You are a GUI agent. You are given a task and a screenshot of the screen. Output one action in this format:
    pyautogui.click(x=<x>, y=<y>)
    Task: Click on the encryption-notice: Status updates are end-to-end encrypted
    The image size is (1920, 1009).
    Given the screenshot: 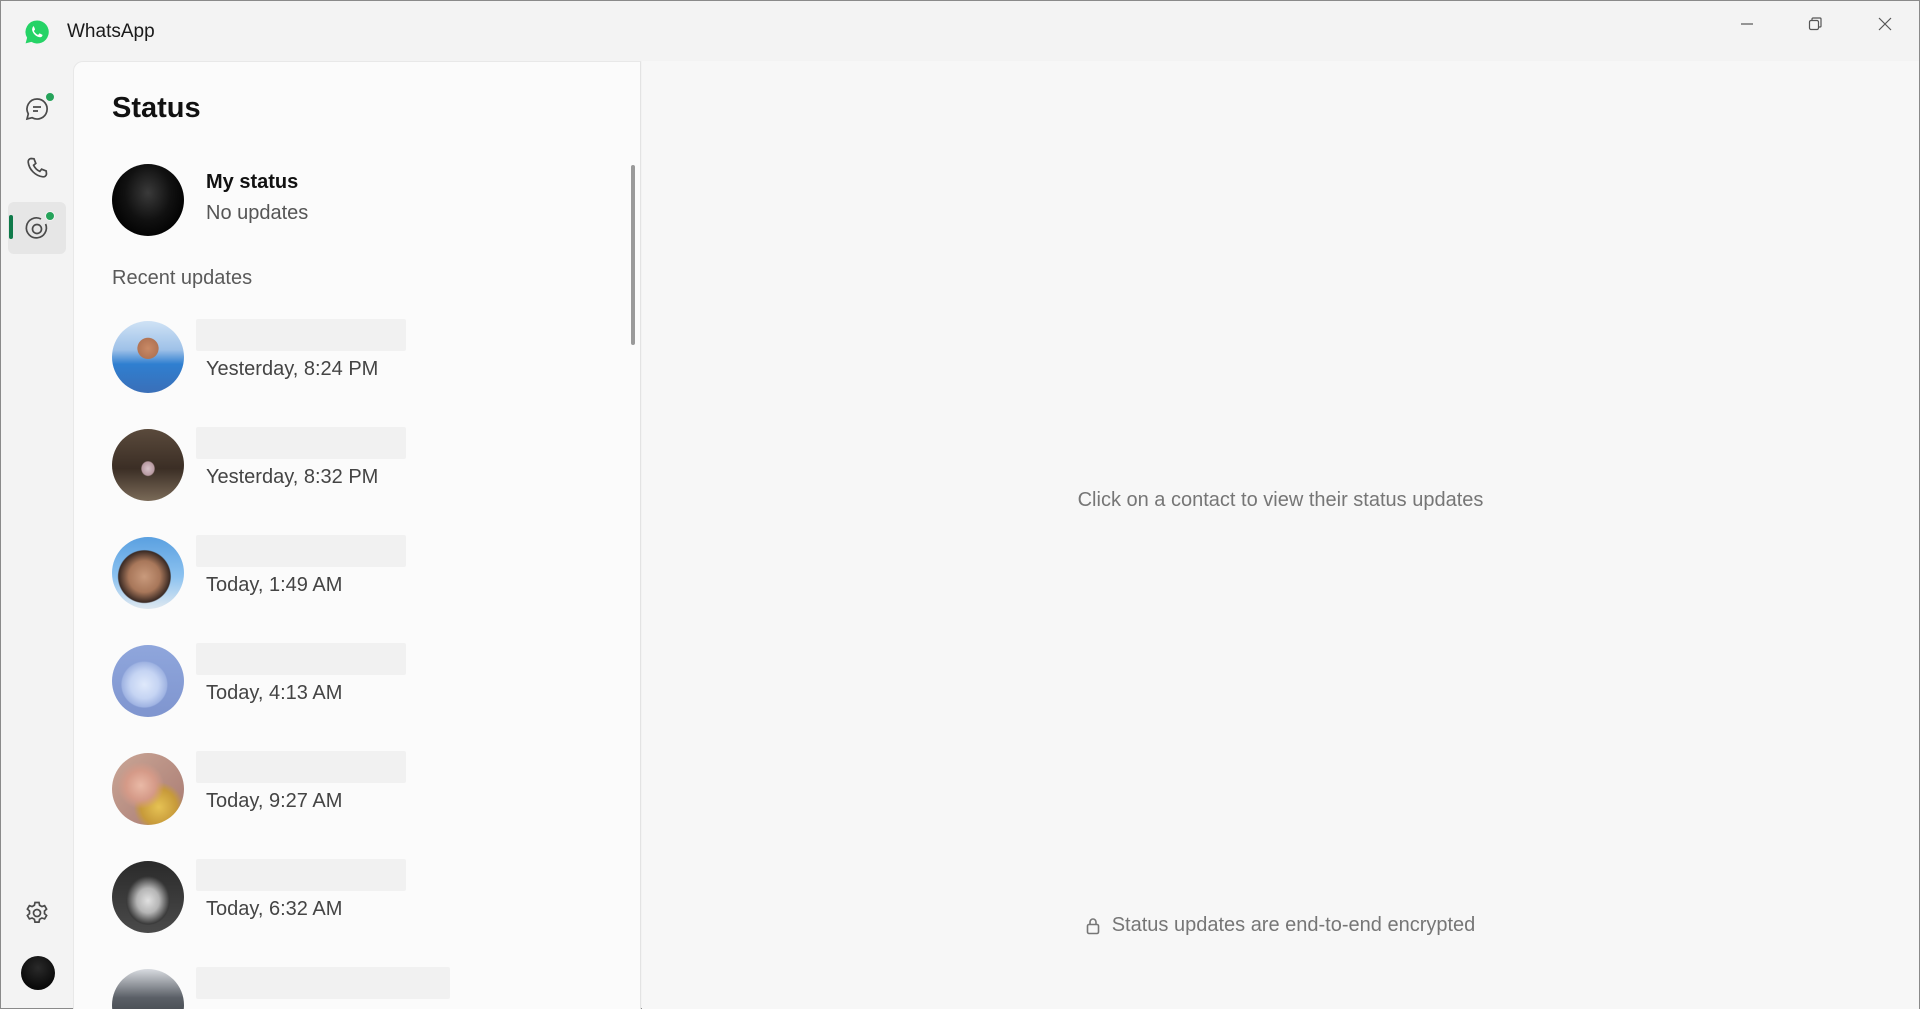 What is the action you would take?
    pyautogui.click(x=1280, y=925)
    